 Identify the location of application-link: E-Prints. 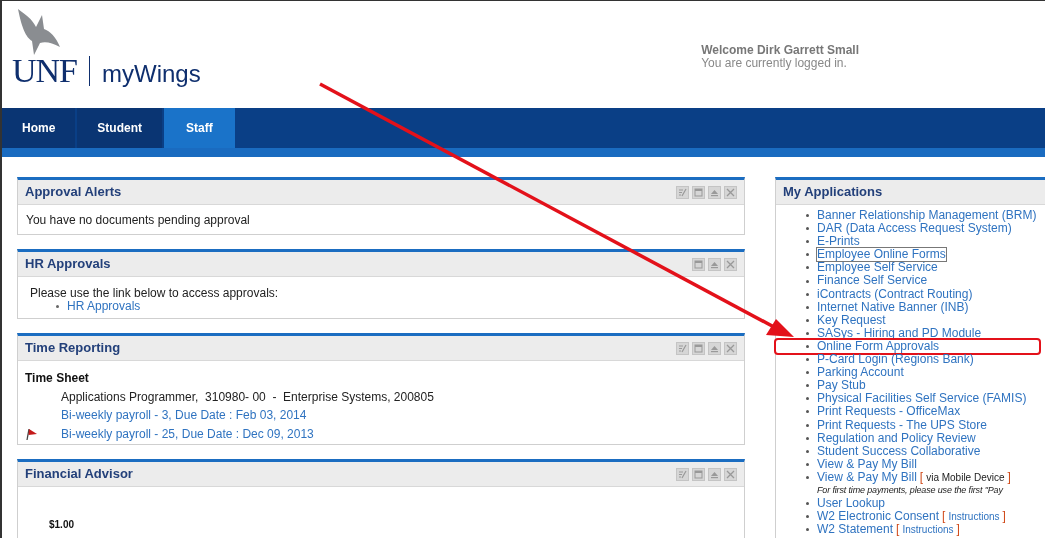
(838, 242).